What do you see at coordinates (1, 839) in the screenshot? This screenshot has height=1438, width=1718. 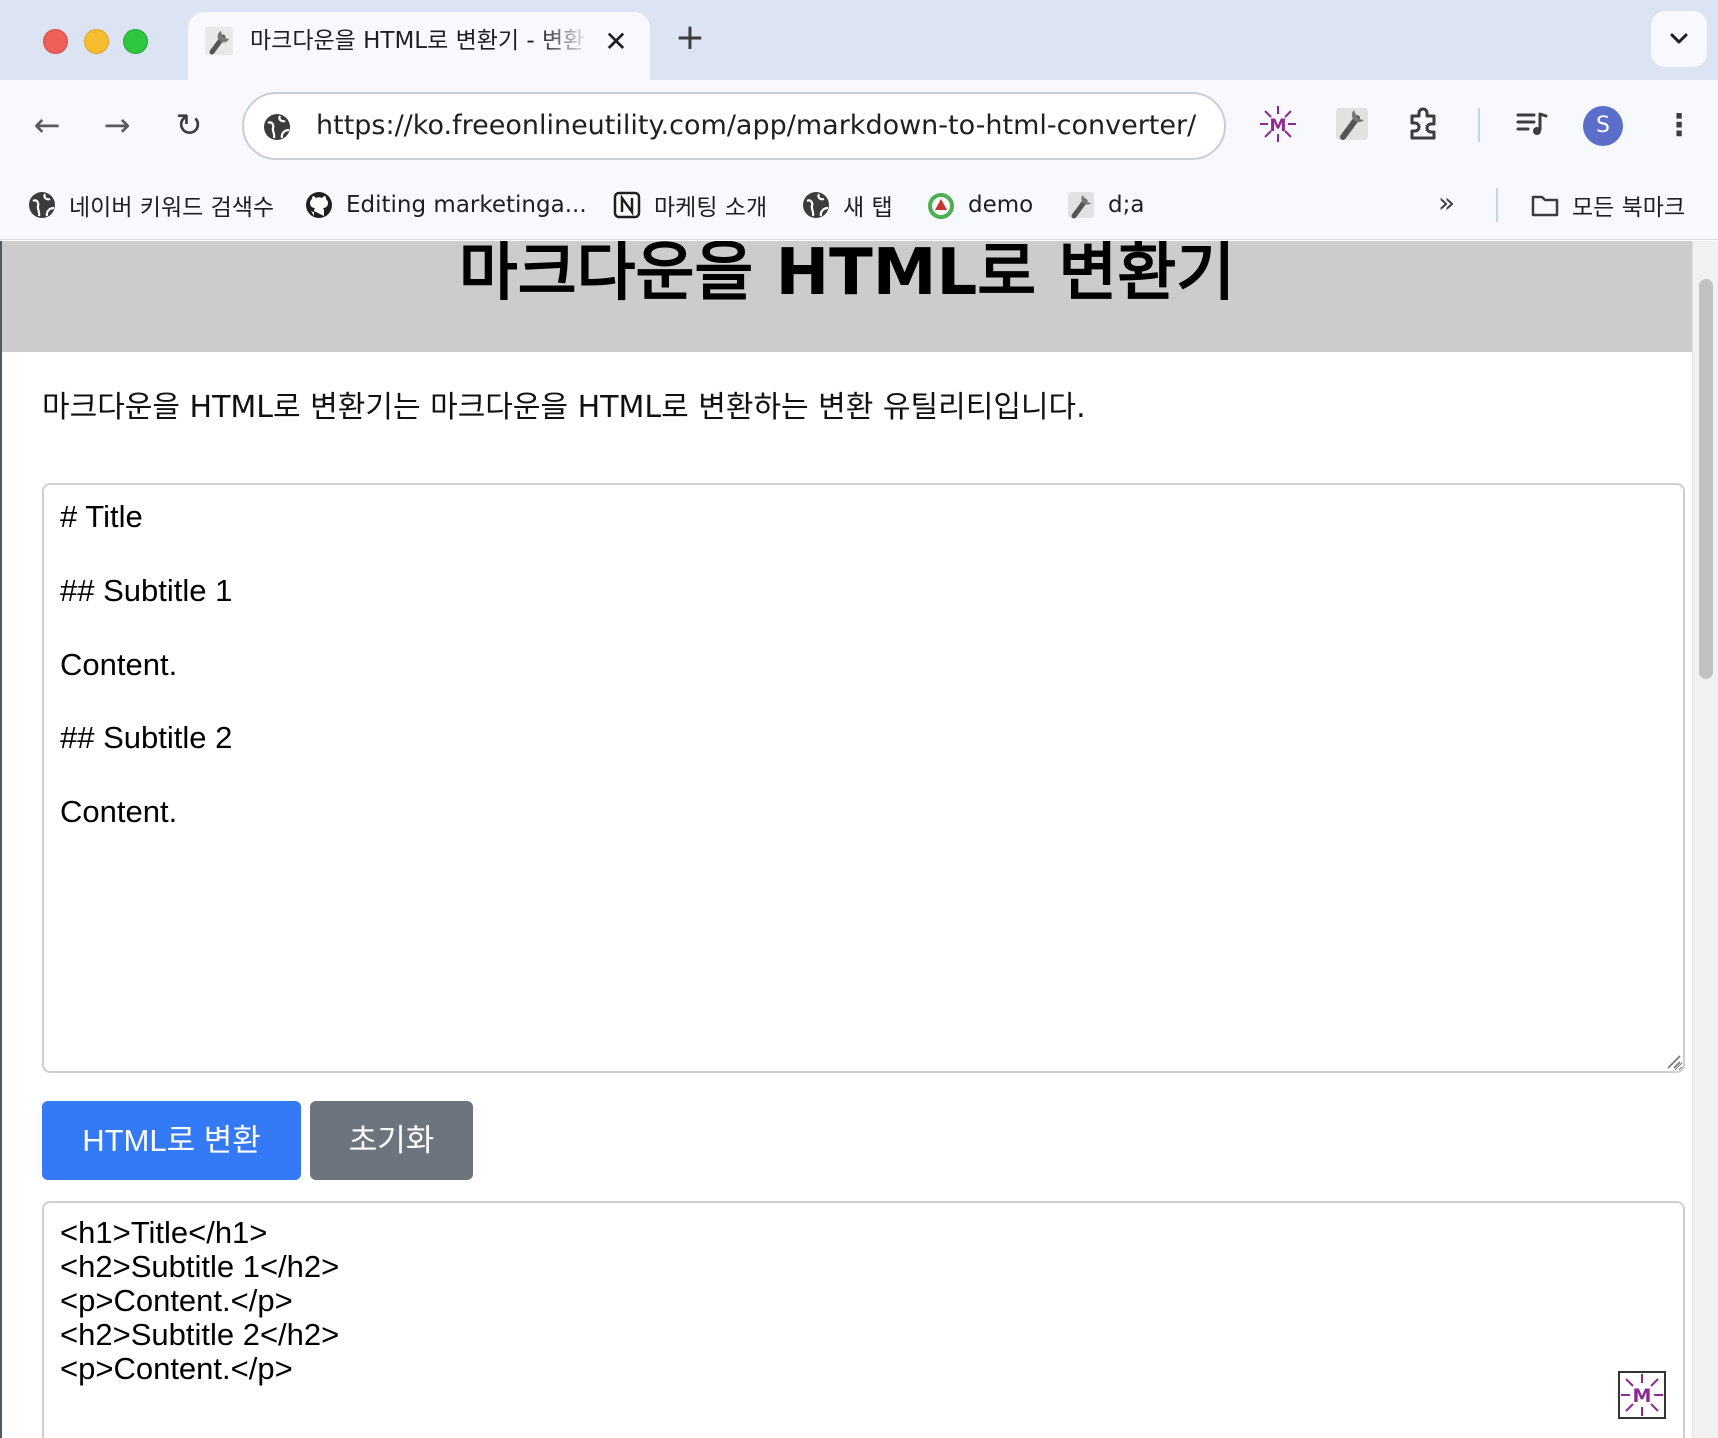 I see `window-edge` at bounding box center [1, 839].